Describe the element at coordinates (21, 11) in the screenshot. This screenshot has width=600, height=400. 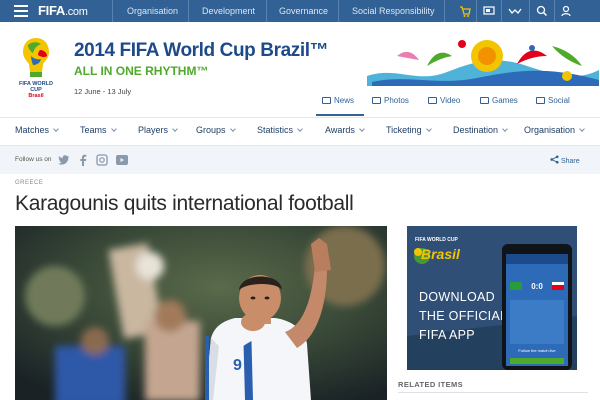
I see `menu-icon` at that location.